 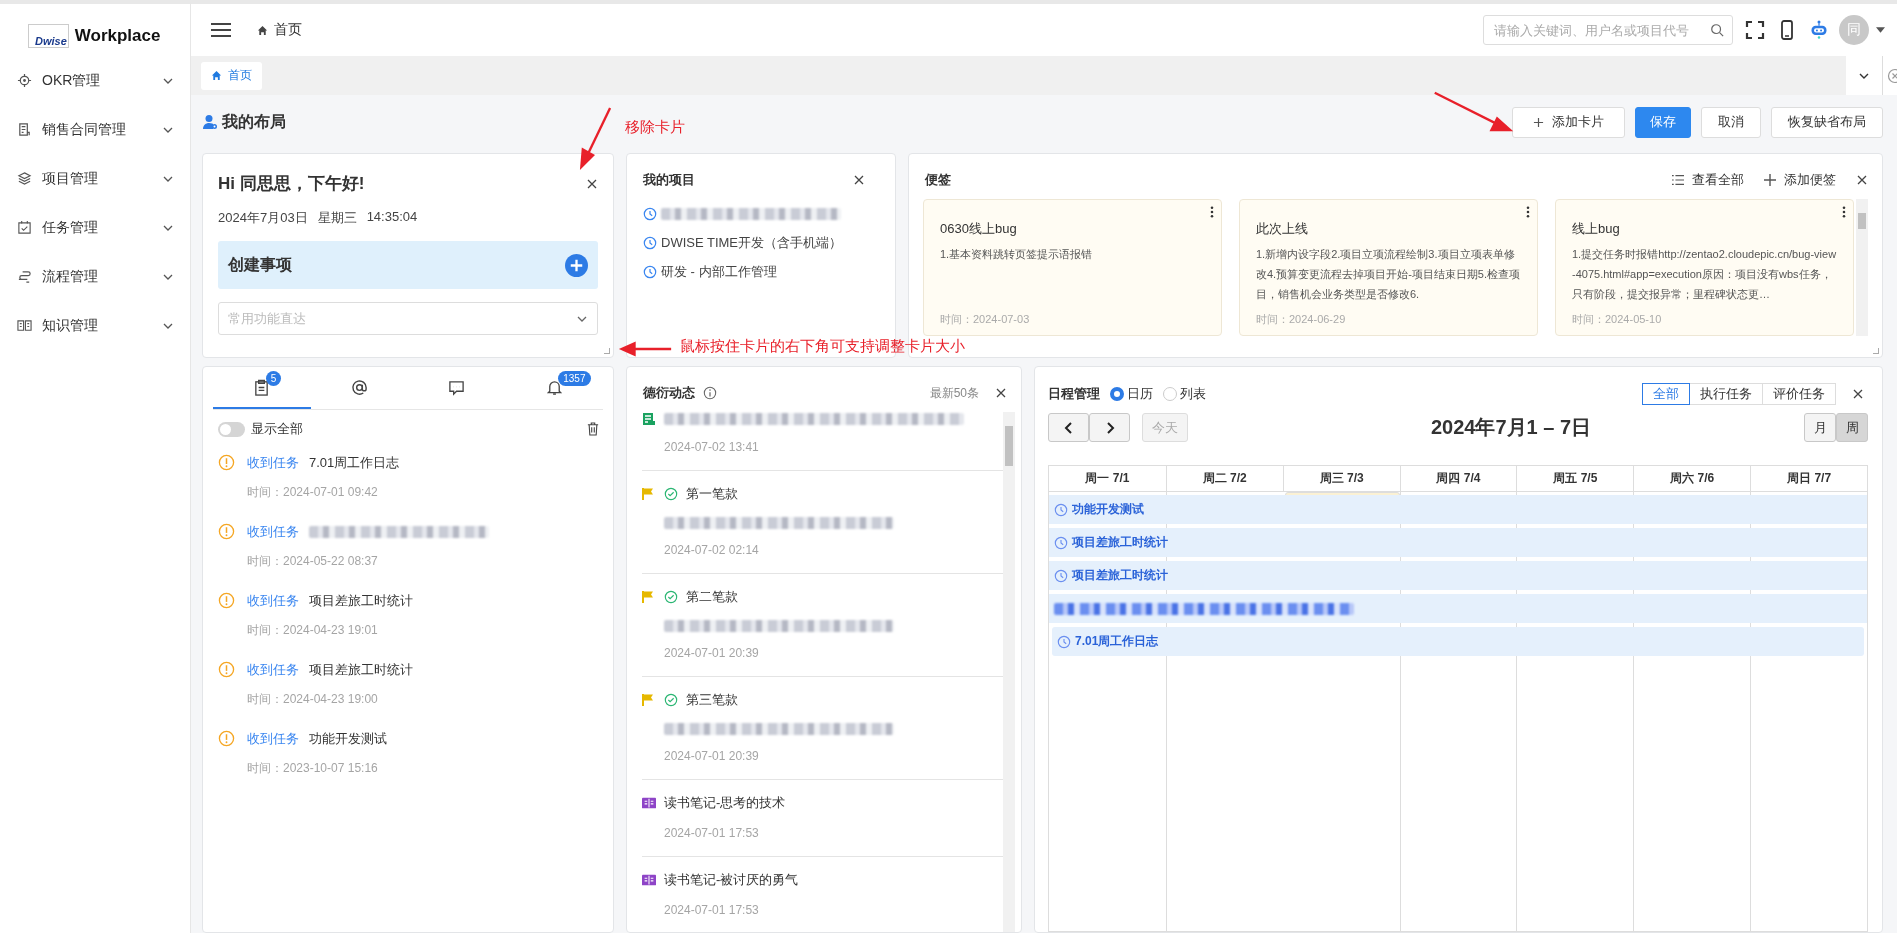 I want to click on activity-title: 读书笔记-被讨厌的勇气, so click(x=731, y=880).